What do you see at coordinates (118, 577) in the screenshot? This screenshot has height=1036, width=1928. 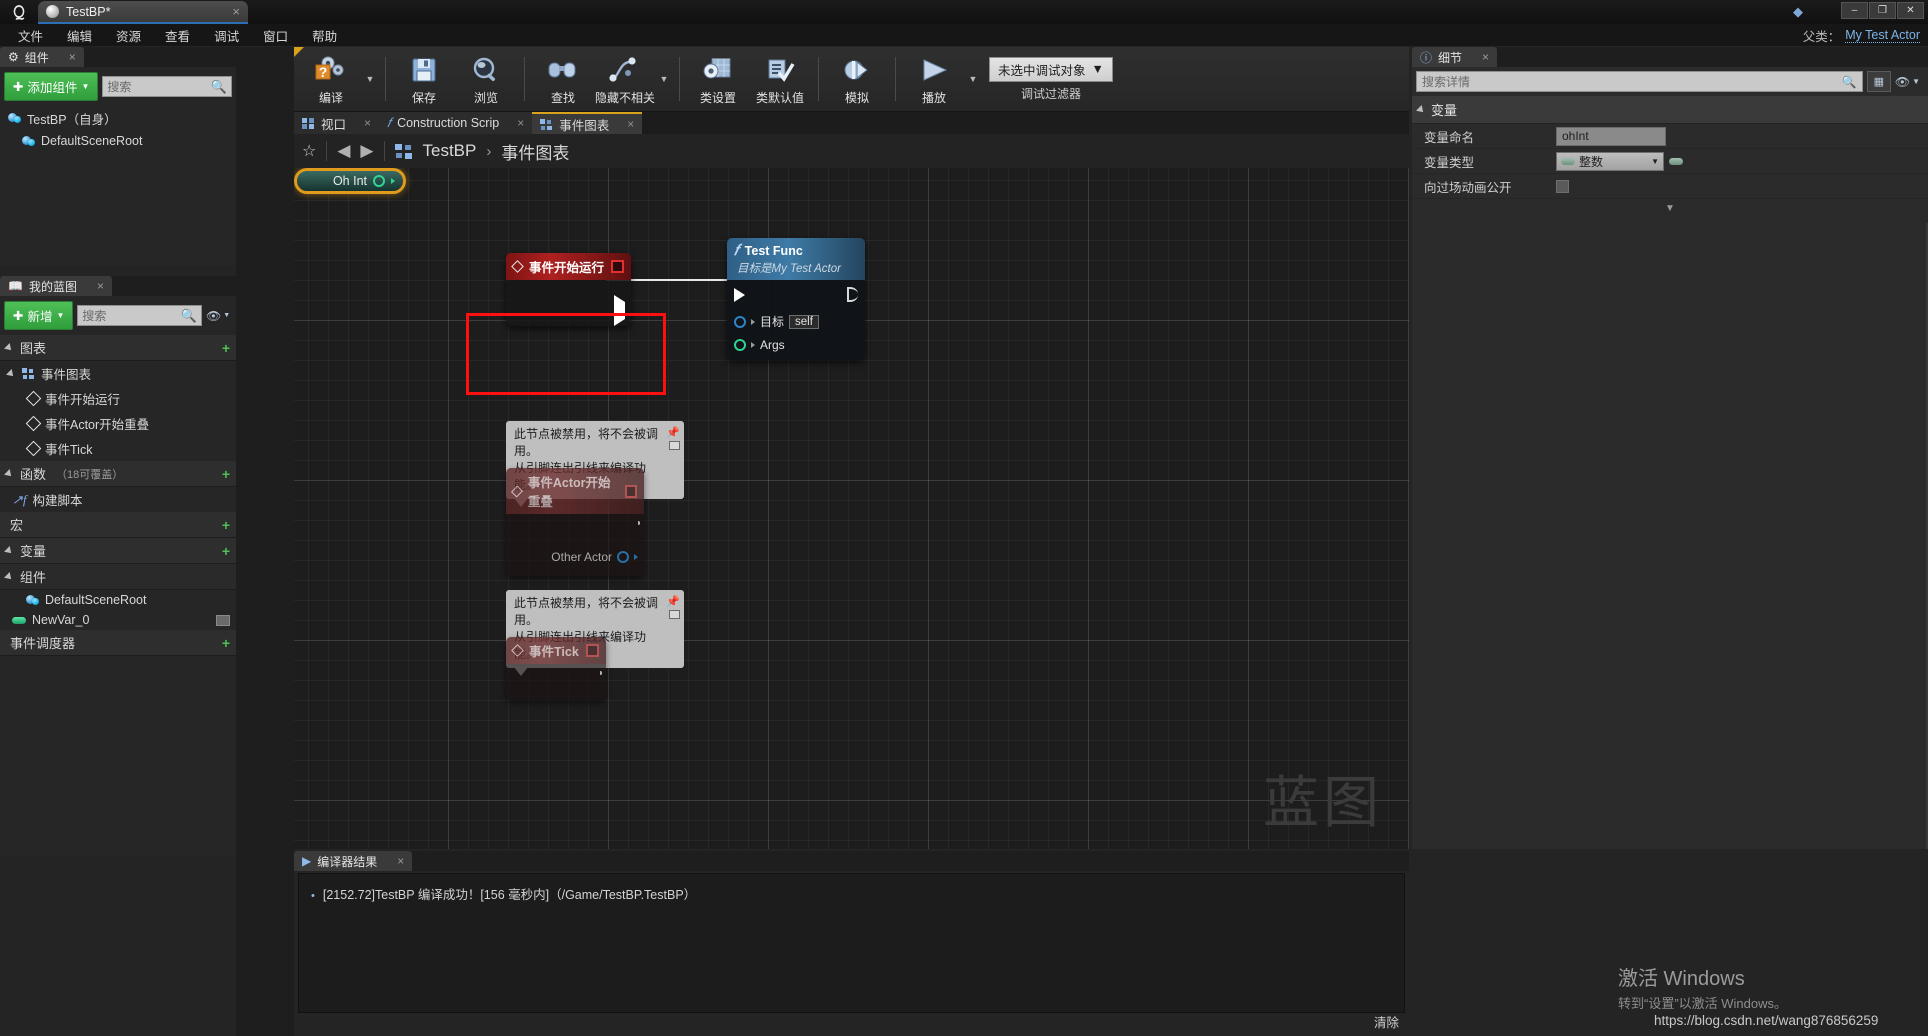 I see `subsection-components: 组件` at bounding box center [118, 577].